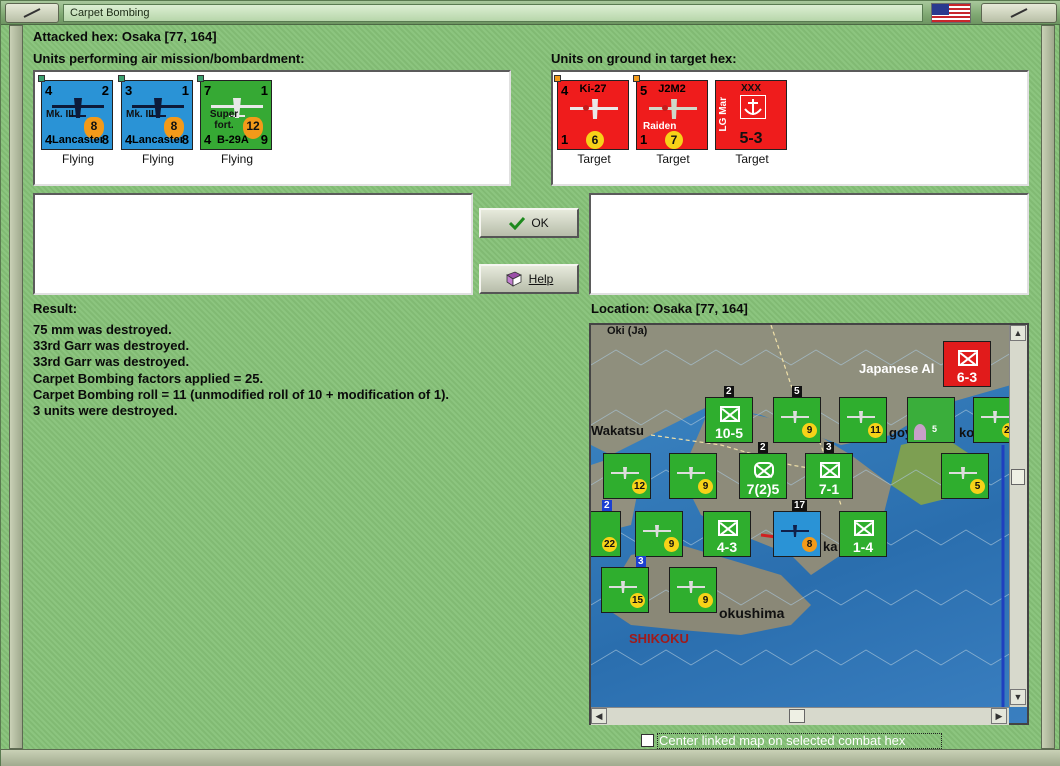 Image resolution: width=1060 pixels, height=766 pixels. I want to click on air-unit-counter: 4 2 Mk. III 8 4 Lancaster 8, so click(75, 112).